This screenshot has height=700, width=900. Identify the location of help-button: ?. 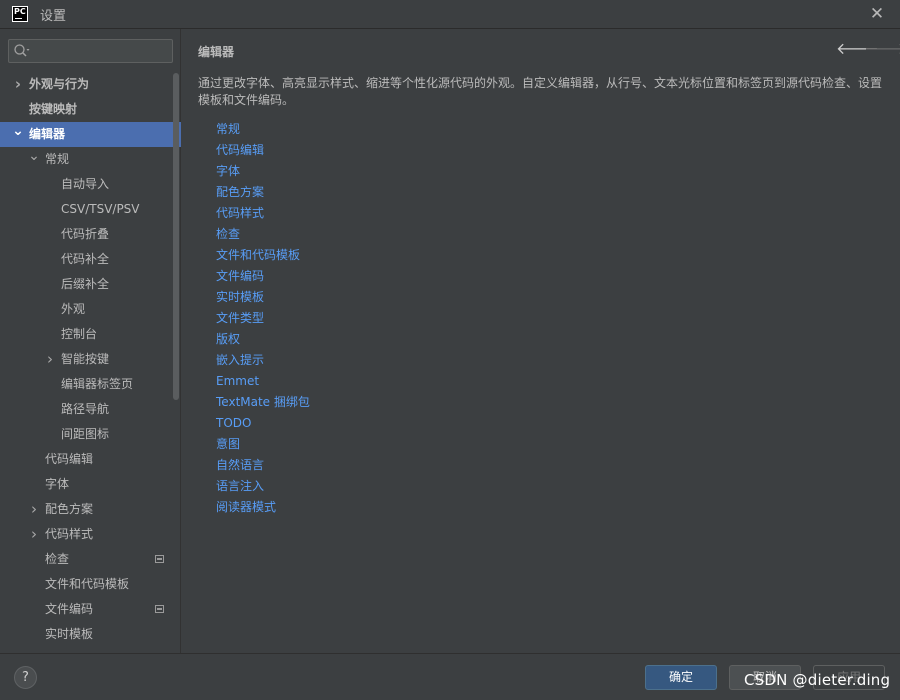
(25, 677).